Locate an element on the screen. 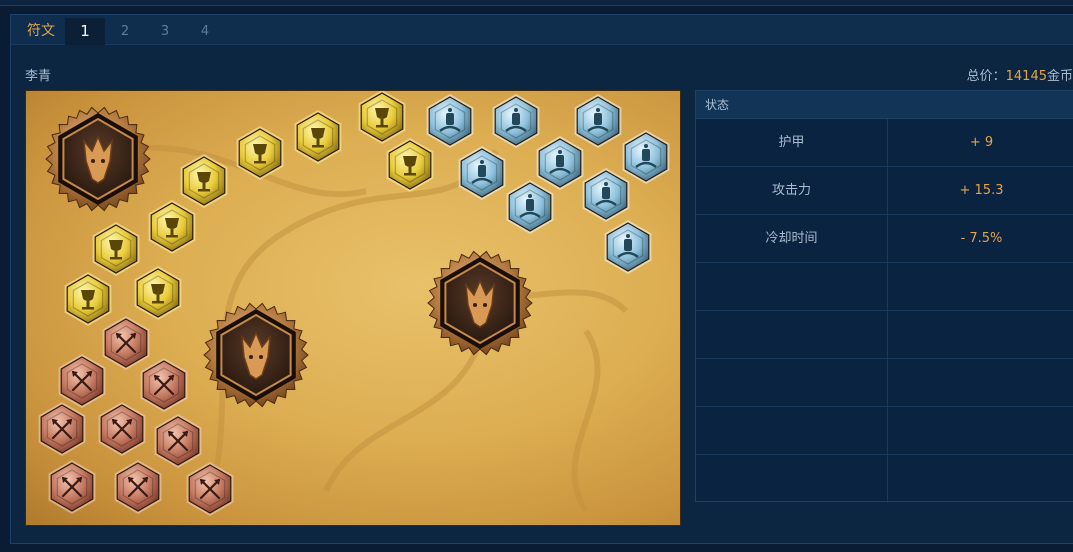  stat-name: 护甲 is located at coordinates (791, 142).